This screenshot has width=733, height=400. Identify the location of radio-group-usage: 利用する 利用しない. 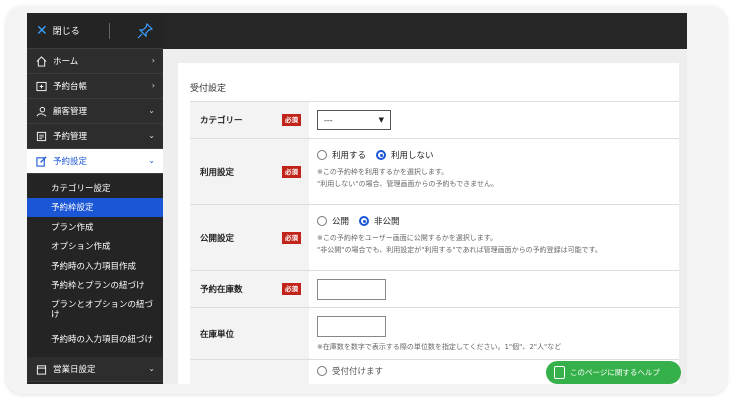
(494, 155).